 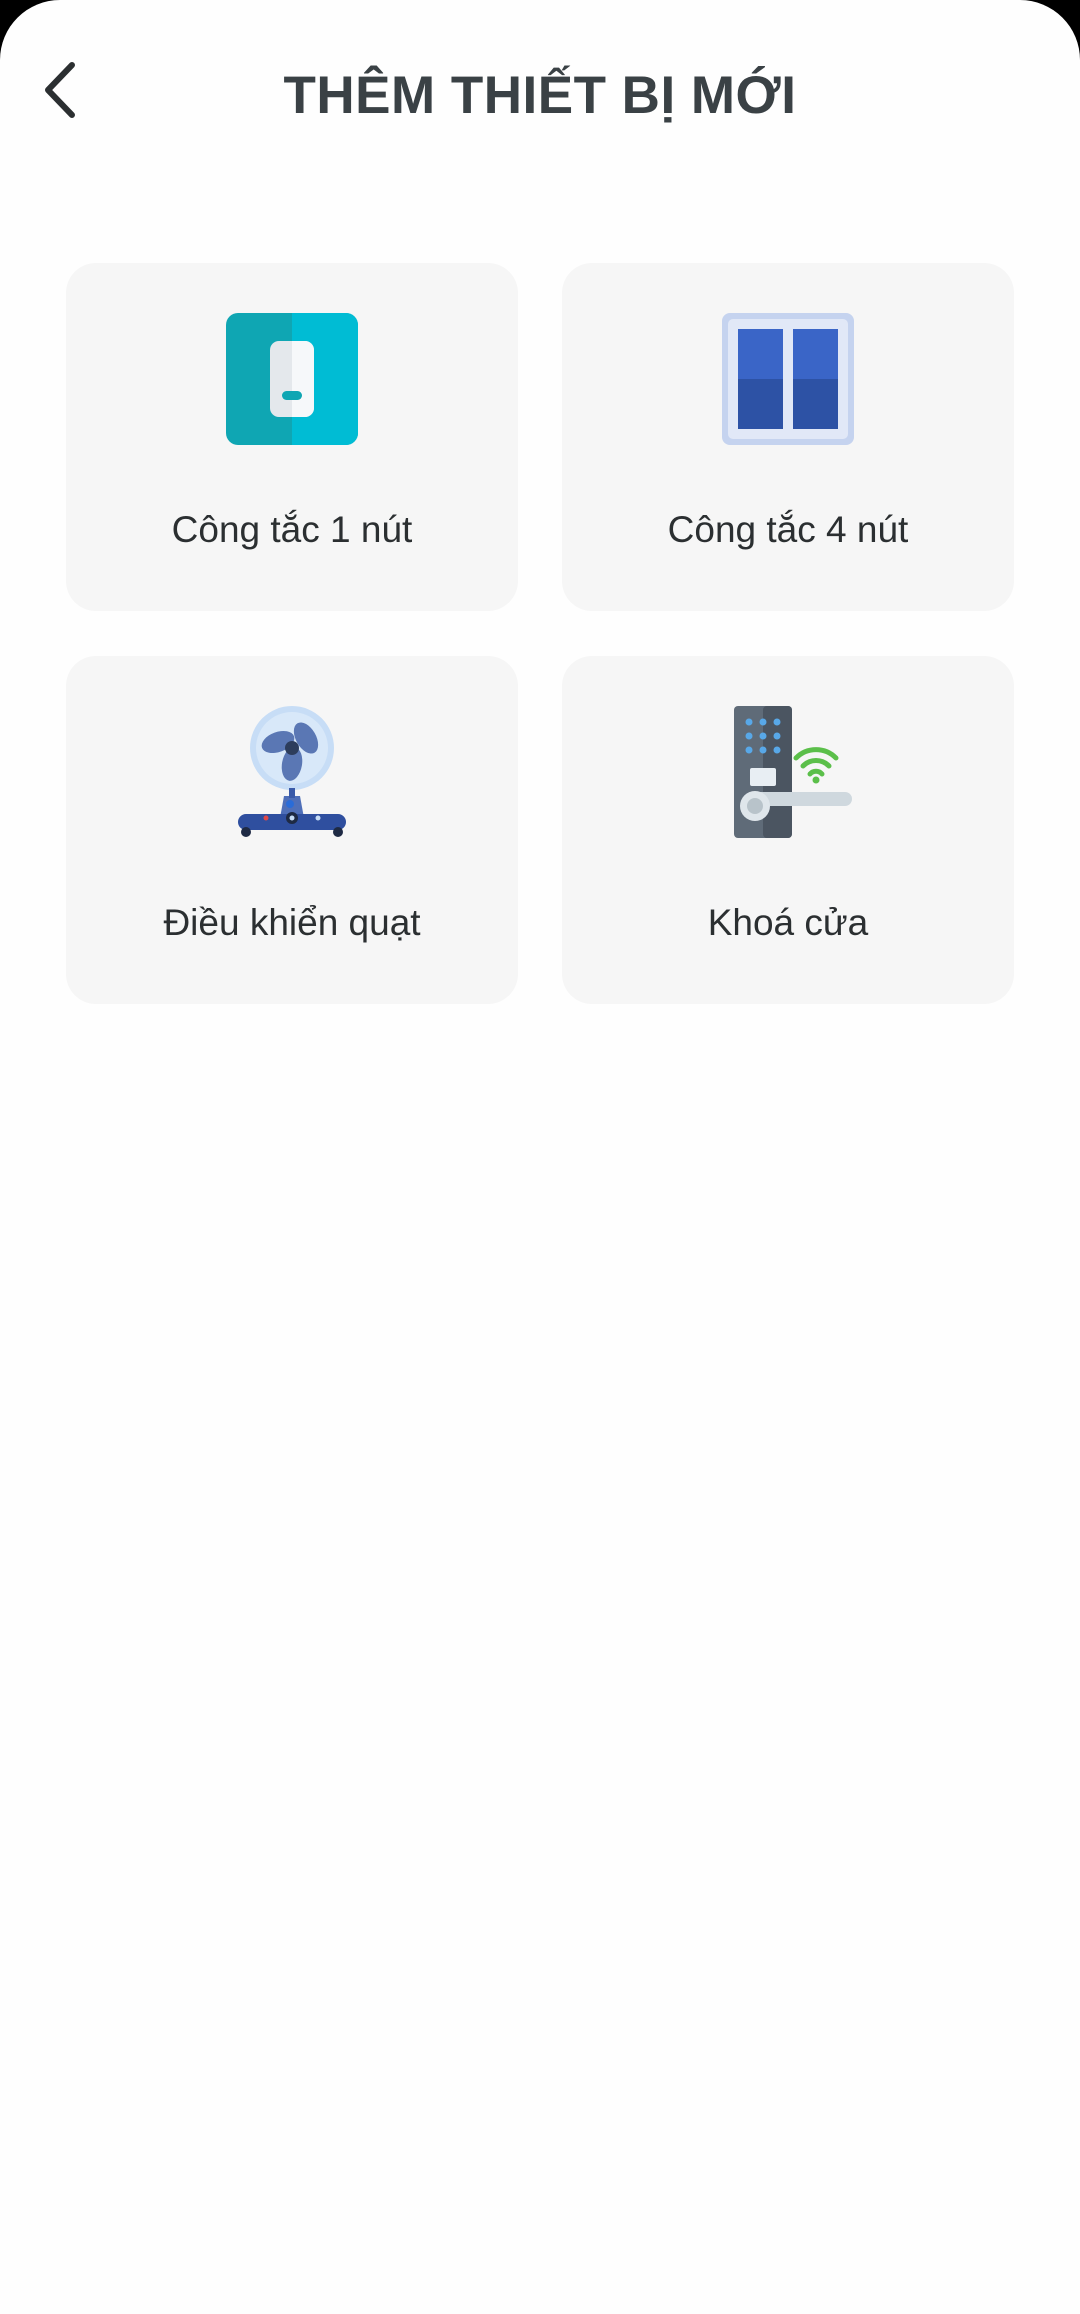 I want to click on page-title: THÊM THIẾT BỊ MỚI, so click(x=540, y=95).